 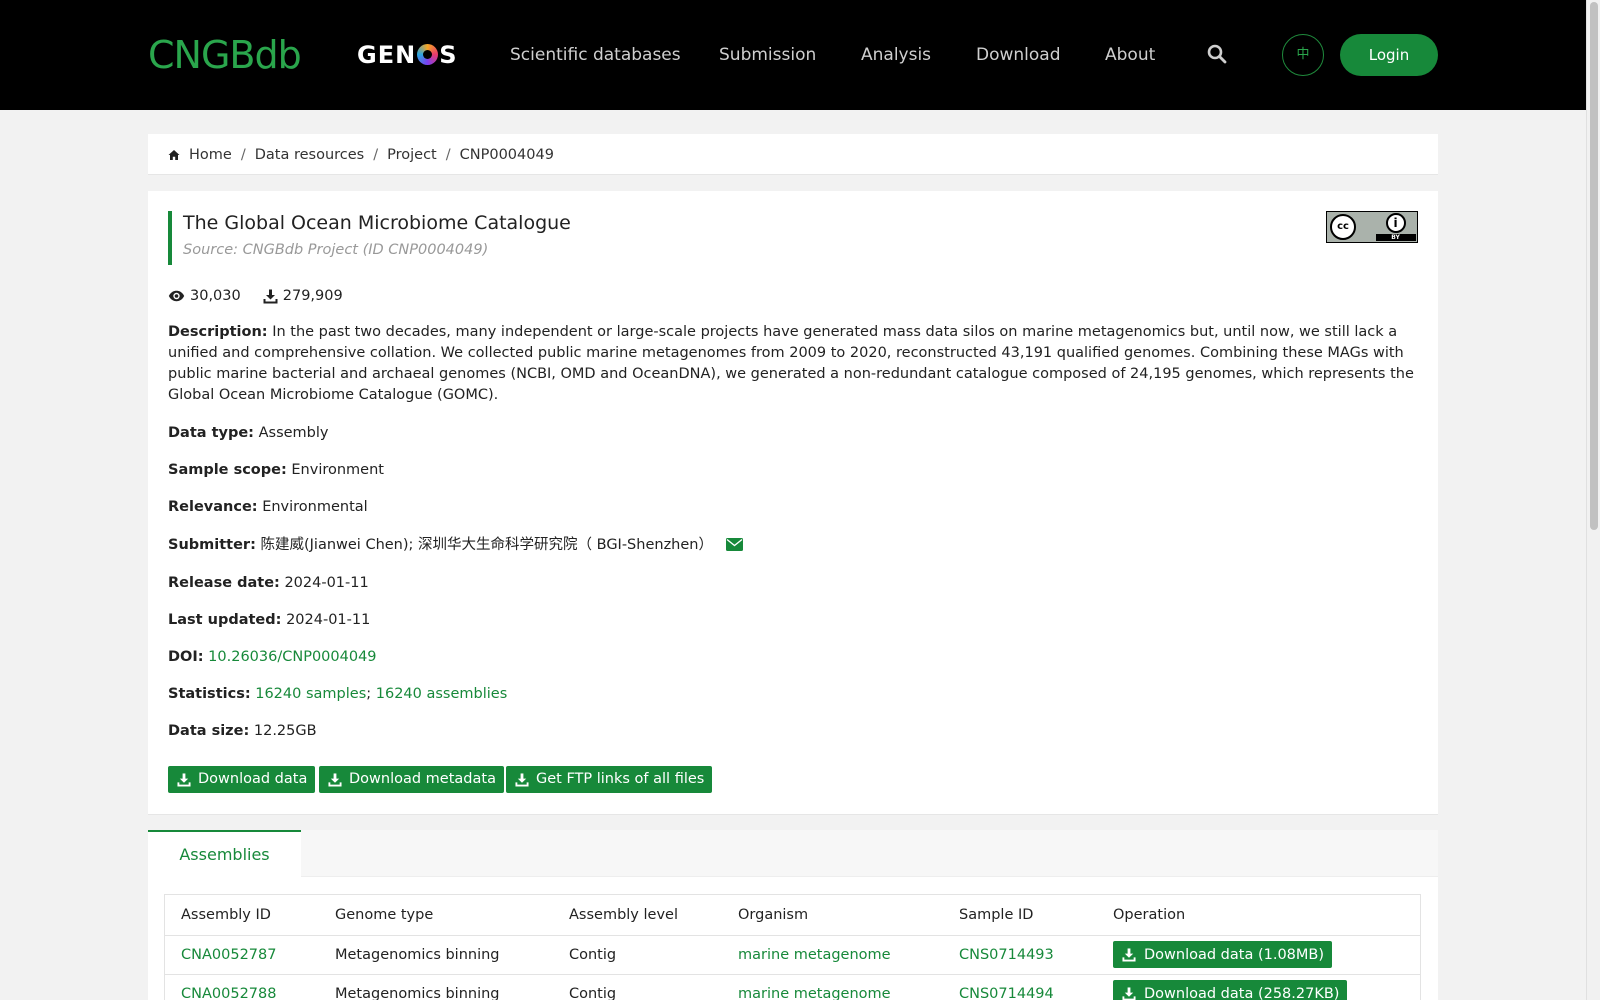 I want to click on sample-scope-value: Environment, so click(x=337, y=470).